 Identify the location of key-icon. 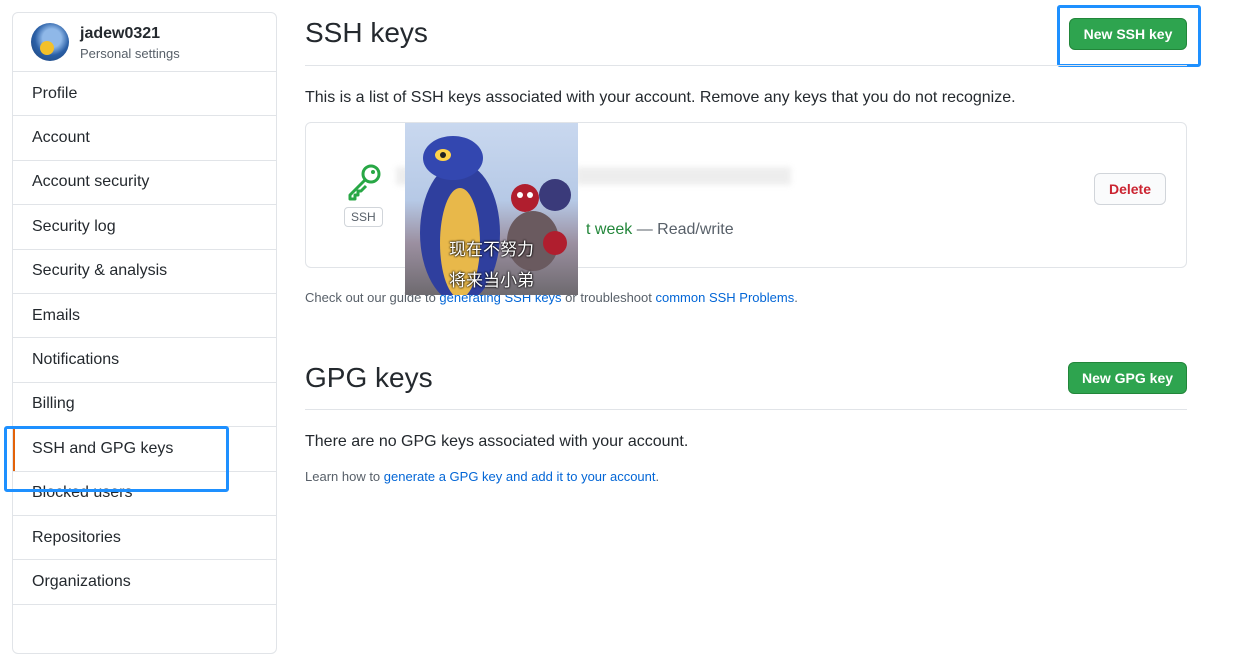
(364, 182).